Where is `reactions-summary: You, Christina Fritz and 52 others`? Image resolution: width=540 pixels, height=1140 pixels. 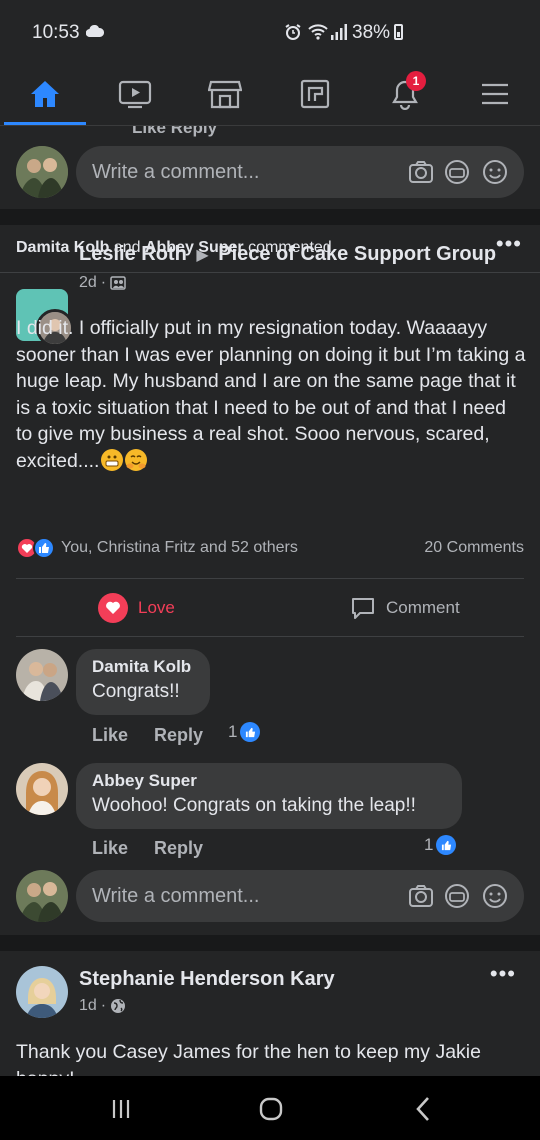 reactions-summary: You, Christina Fritz and 52 others is located at coordinates (157, 548).